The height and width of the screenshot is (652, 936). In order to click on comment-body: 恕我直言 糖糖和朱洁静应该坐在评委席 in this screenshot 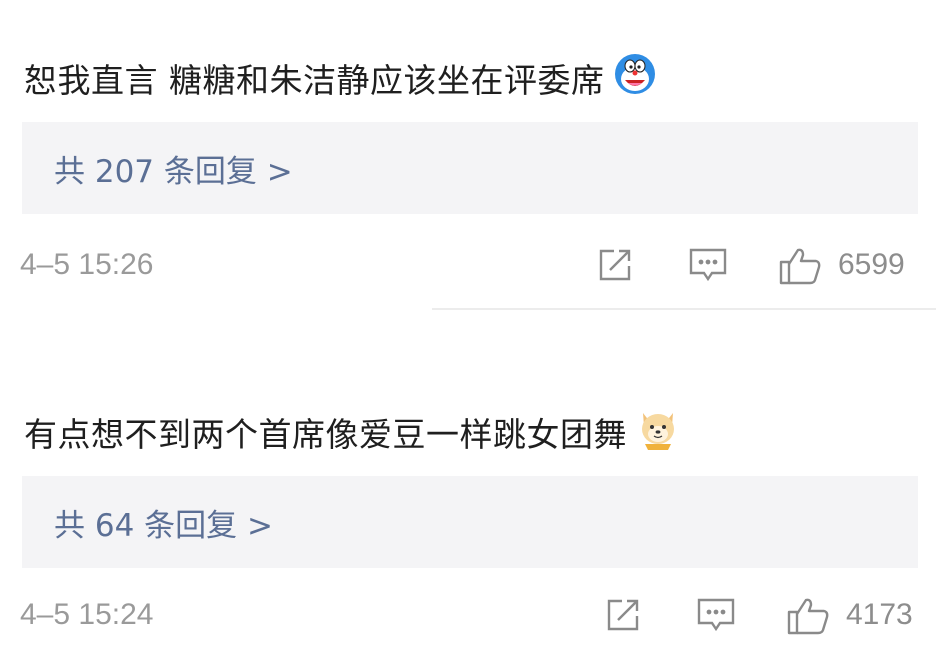, I will do `click(314, 80)`.